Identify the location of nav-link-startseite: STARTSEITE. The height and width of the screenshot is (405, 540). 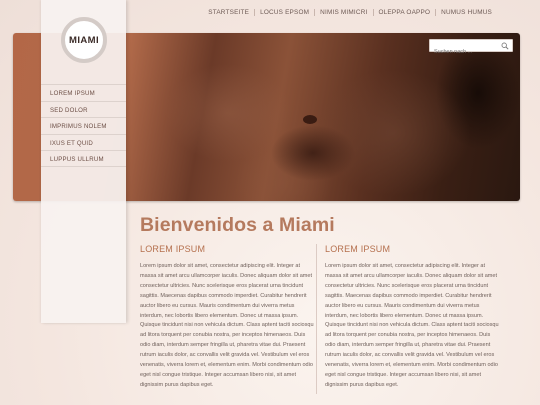
(228, 12).